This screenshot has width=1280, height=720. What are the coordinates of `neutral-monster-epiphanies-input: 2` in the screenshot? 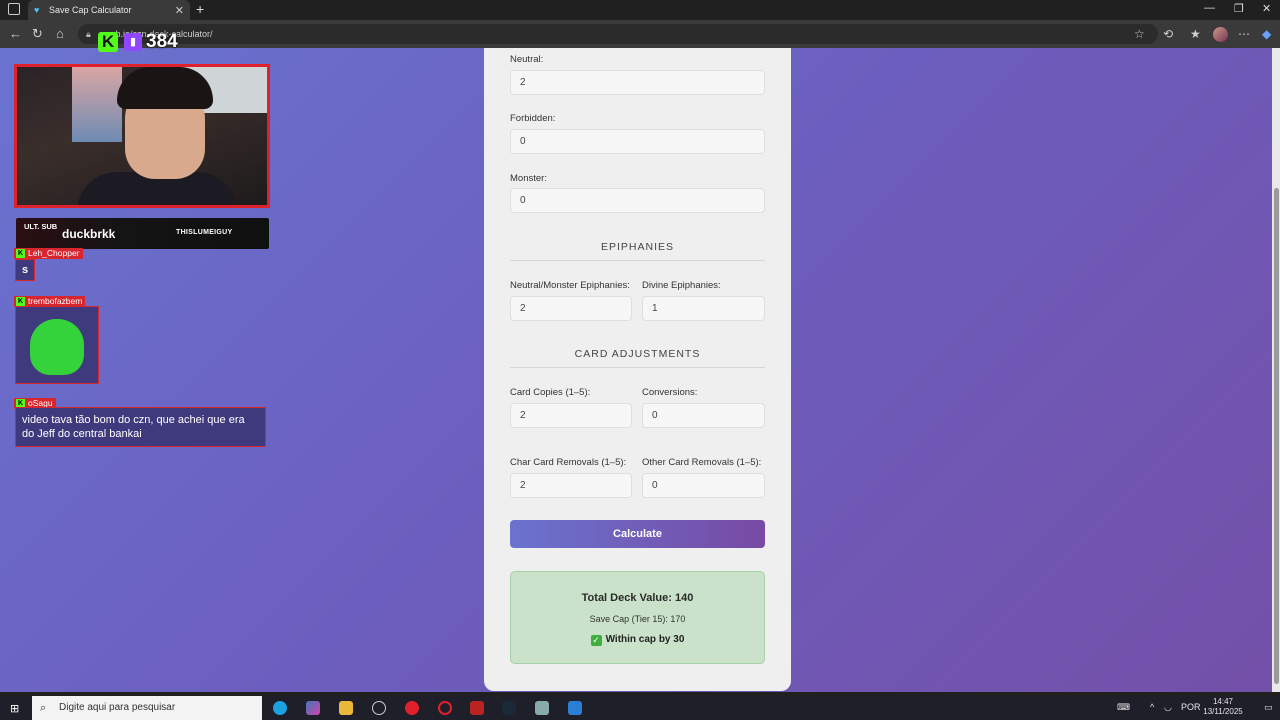 It's located at (571, 308).